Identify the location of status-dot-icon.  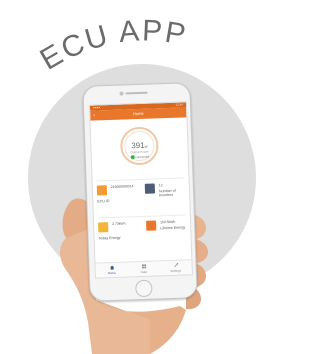
(132, 157).